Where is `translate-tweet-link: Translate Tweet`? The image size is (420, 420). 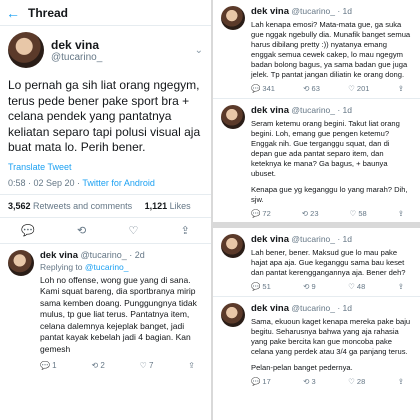 translate-tweet-link: Translate Tweet is located at coordinates (105, 164).